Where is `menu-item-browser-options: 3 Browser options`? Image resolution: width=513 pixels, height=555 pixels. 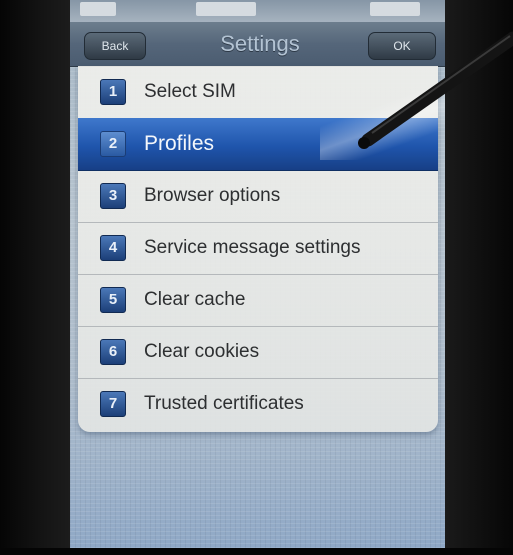
menu-item-browser-options: 3 Browser options is located at coordinates (258, 196).